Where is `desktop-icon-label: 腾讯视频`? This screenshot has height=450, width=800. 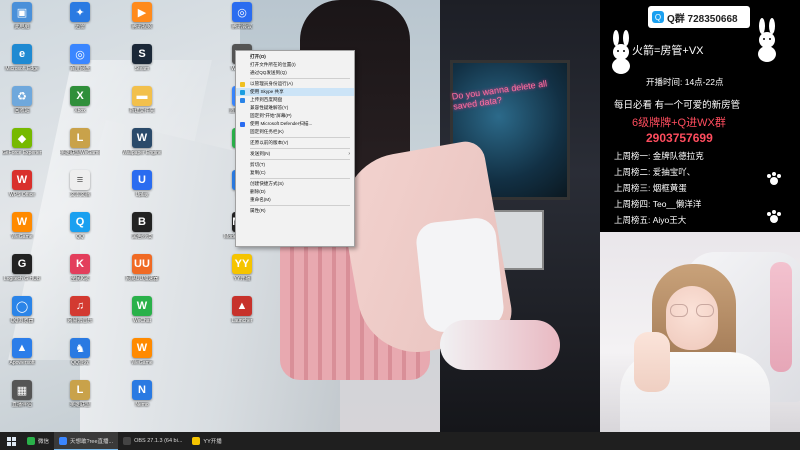 desktop-icon-label: 腾讯视频 is located at coordinates (141, 27).